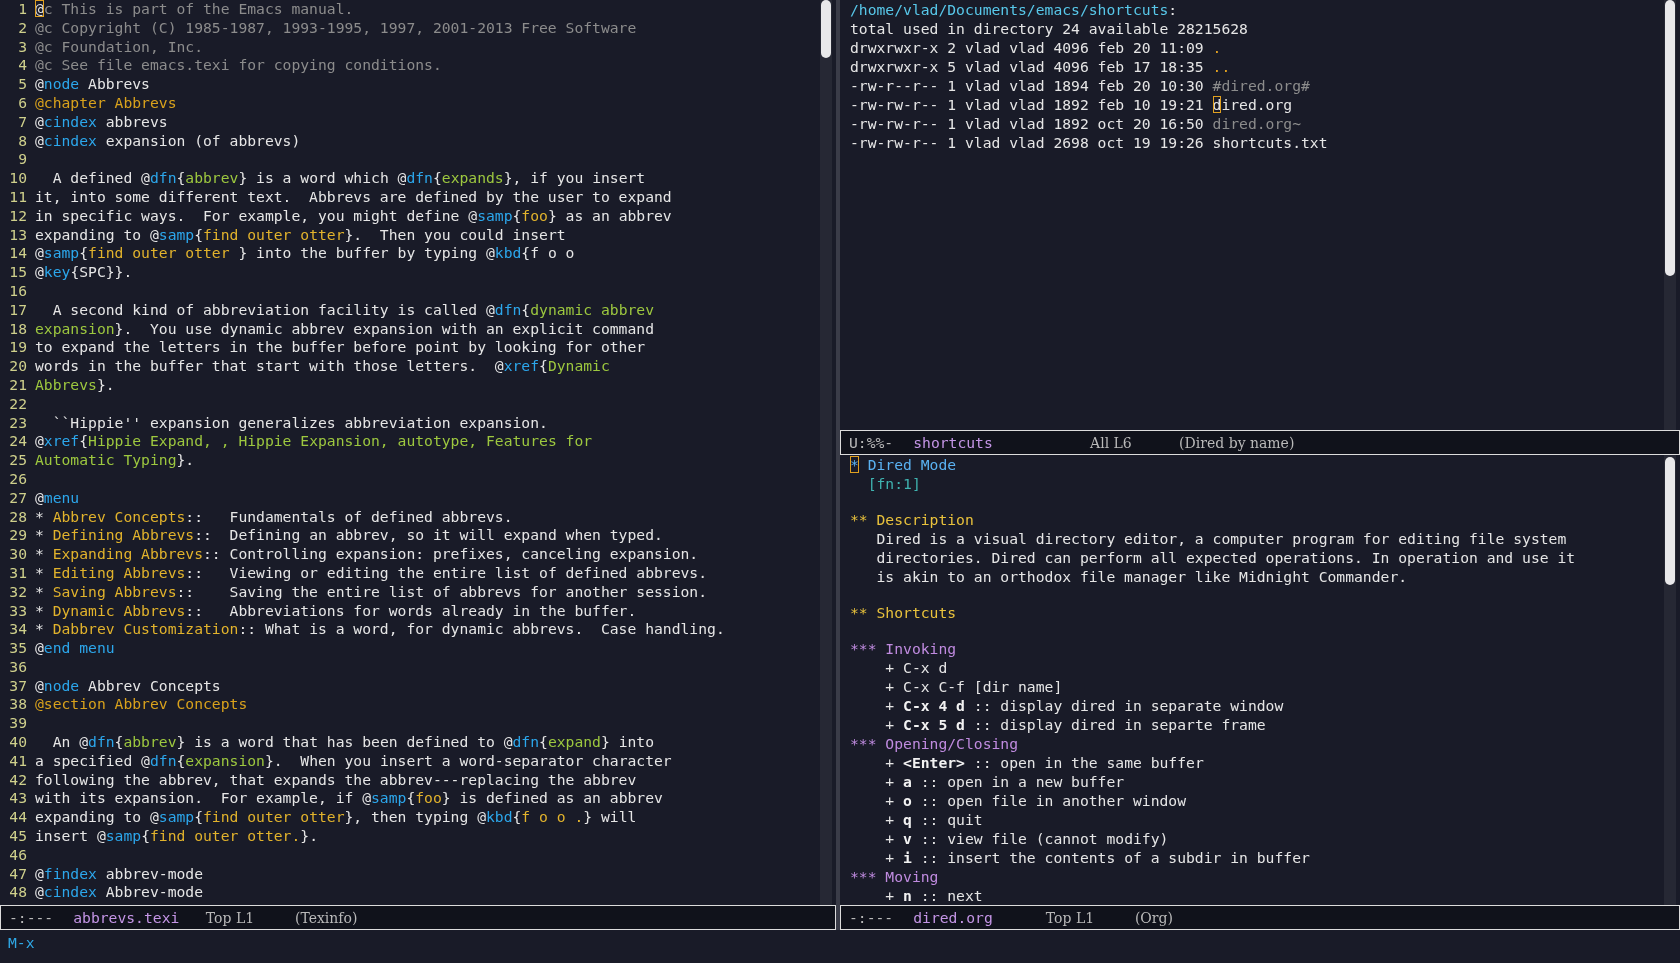 This screenshot has width=1680, height=963. I want to click on code-line: @end menu, so click(75, 648).